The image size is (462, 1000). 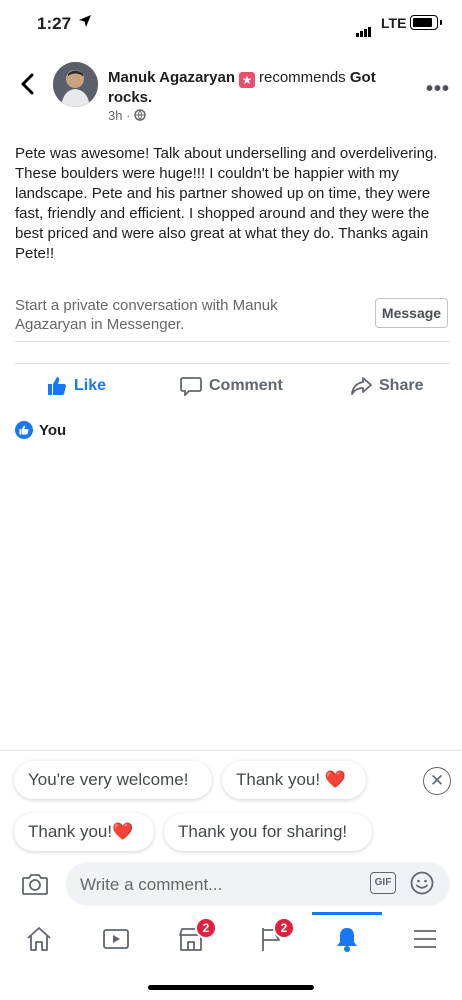 I want to click on share-label: Share, so click(x=401, y=385).